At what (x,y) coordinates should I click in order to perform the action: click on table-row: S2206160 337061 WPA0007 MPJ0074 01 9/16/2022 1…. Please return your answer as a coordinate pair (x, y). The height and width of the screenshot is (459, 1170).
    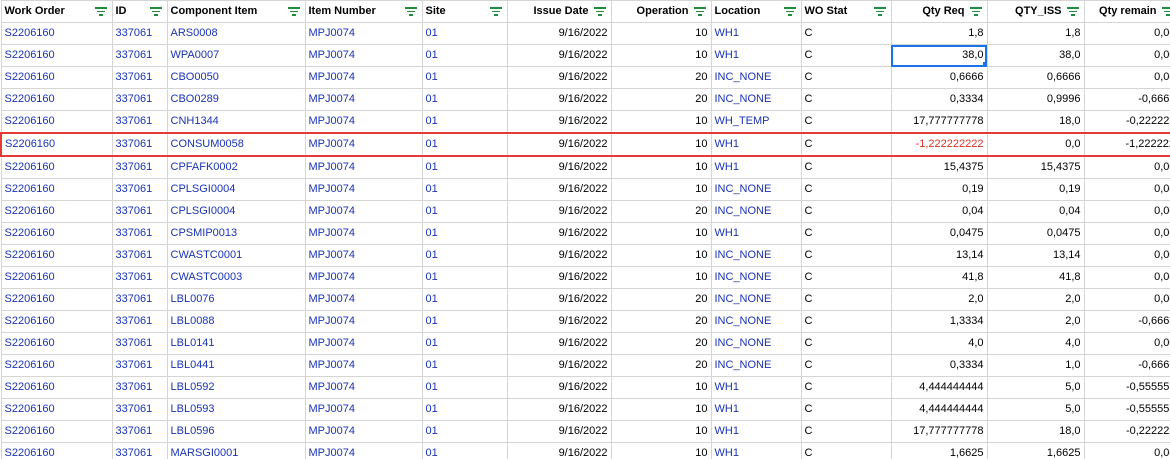
    Looking at the image, I should click on (585, 55).